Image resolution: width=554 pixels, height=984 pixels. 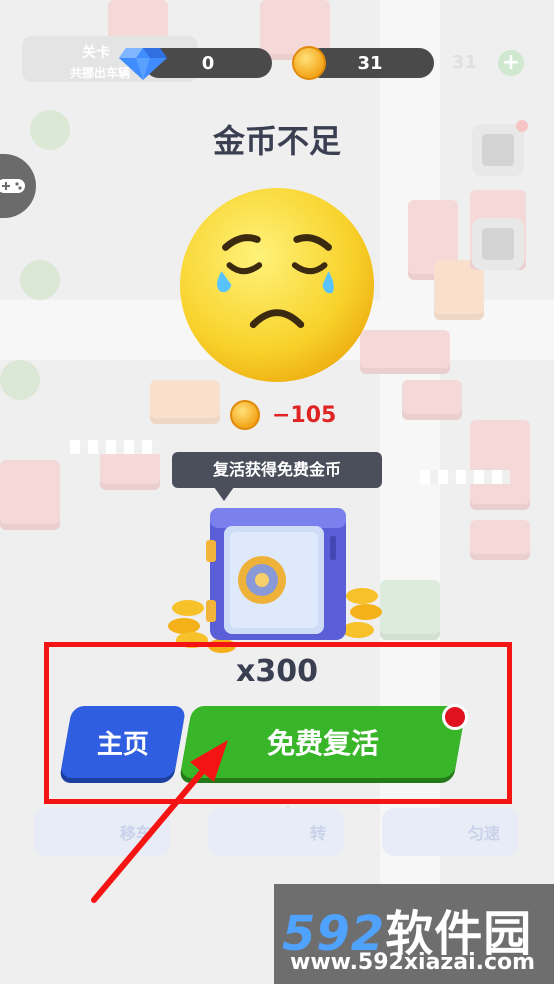 What do you see at coordinates (102, 832) in the screenshot?
I see `bottom-tool-move: 移车` at bounding box center [102, 832].